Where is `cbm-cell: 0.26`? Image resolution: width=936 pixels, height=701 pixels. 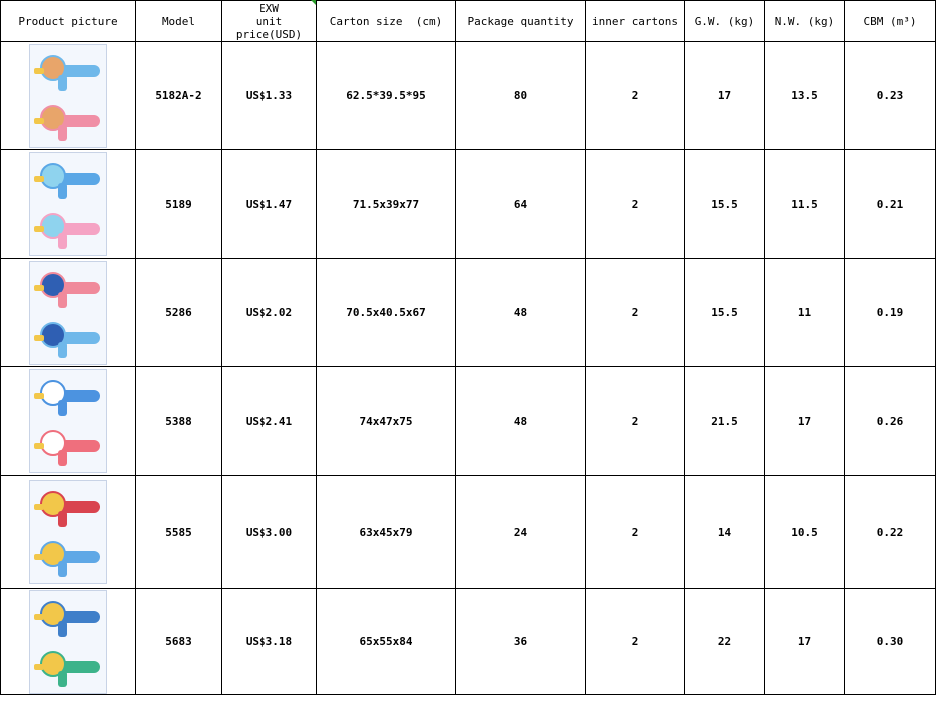
cbm-cell: 0.26 is located at coordinates (890, 421).